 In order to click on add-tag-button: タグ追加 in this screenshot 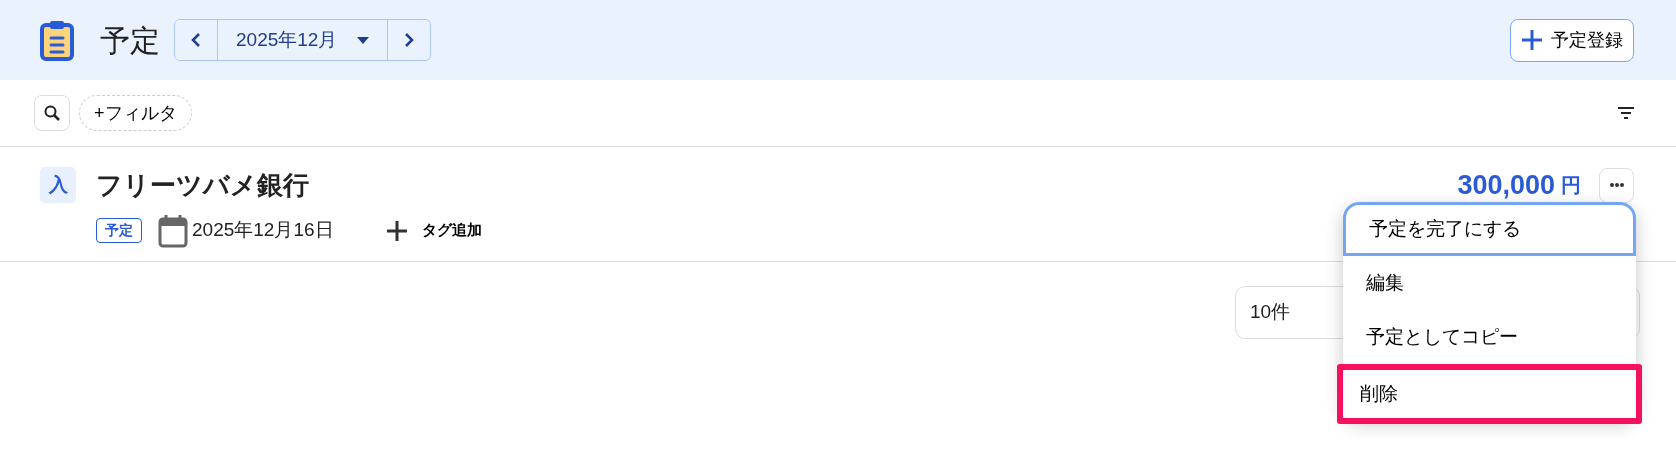, I will do `click(433, 230)`.